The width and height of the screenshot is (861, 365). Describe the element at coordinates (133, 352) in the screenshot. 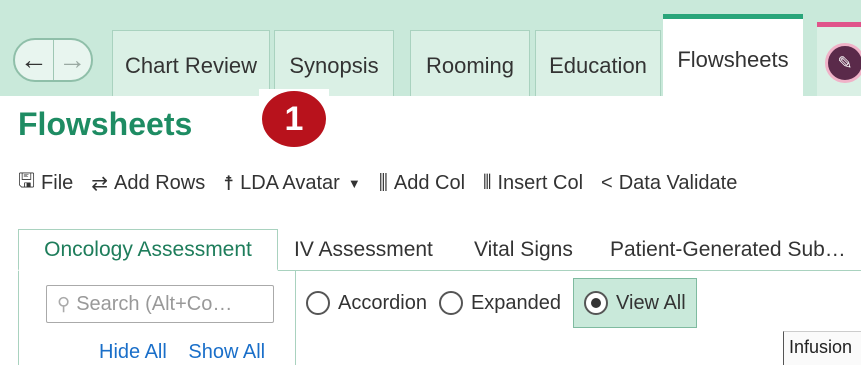

I see `hide-all-link: Hide All` at that location.